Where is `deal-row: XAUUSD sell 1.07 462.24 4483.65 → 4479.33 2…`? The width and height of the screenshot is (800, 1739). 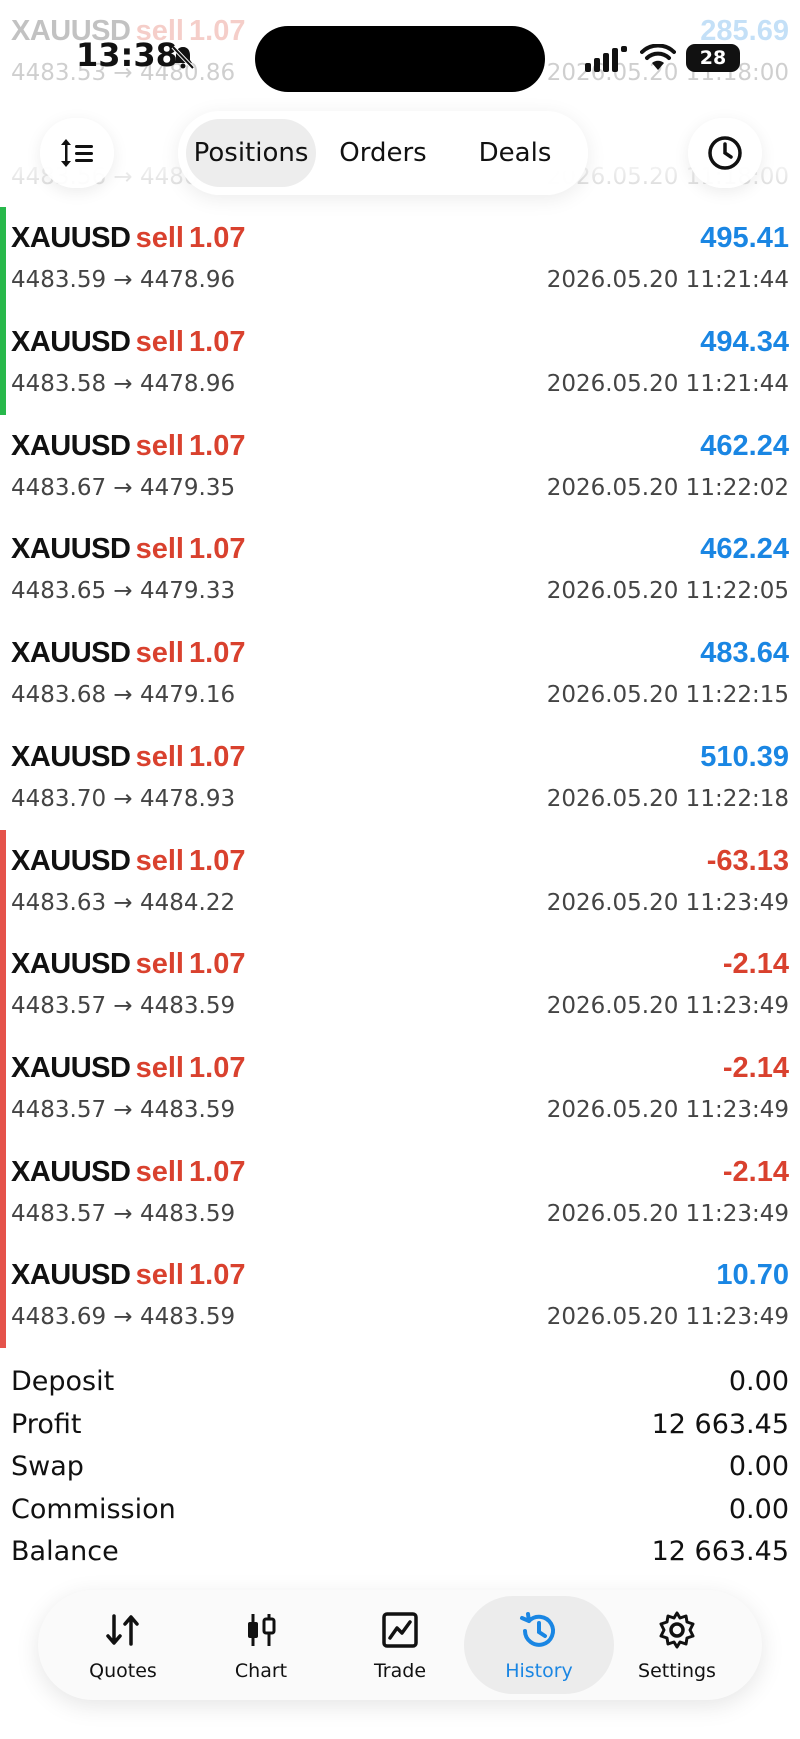 deal-row: XAUUSD sell 1.07 462.24 4483.65 → 4479.33 2… is located at coordinates (400, 570).